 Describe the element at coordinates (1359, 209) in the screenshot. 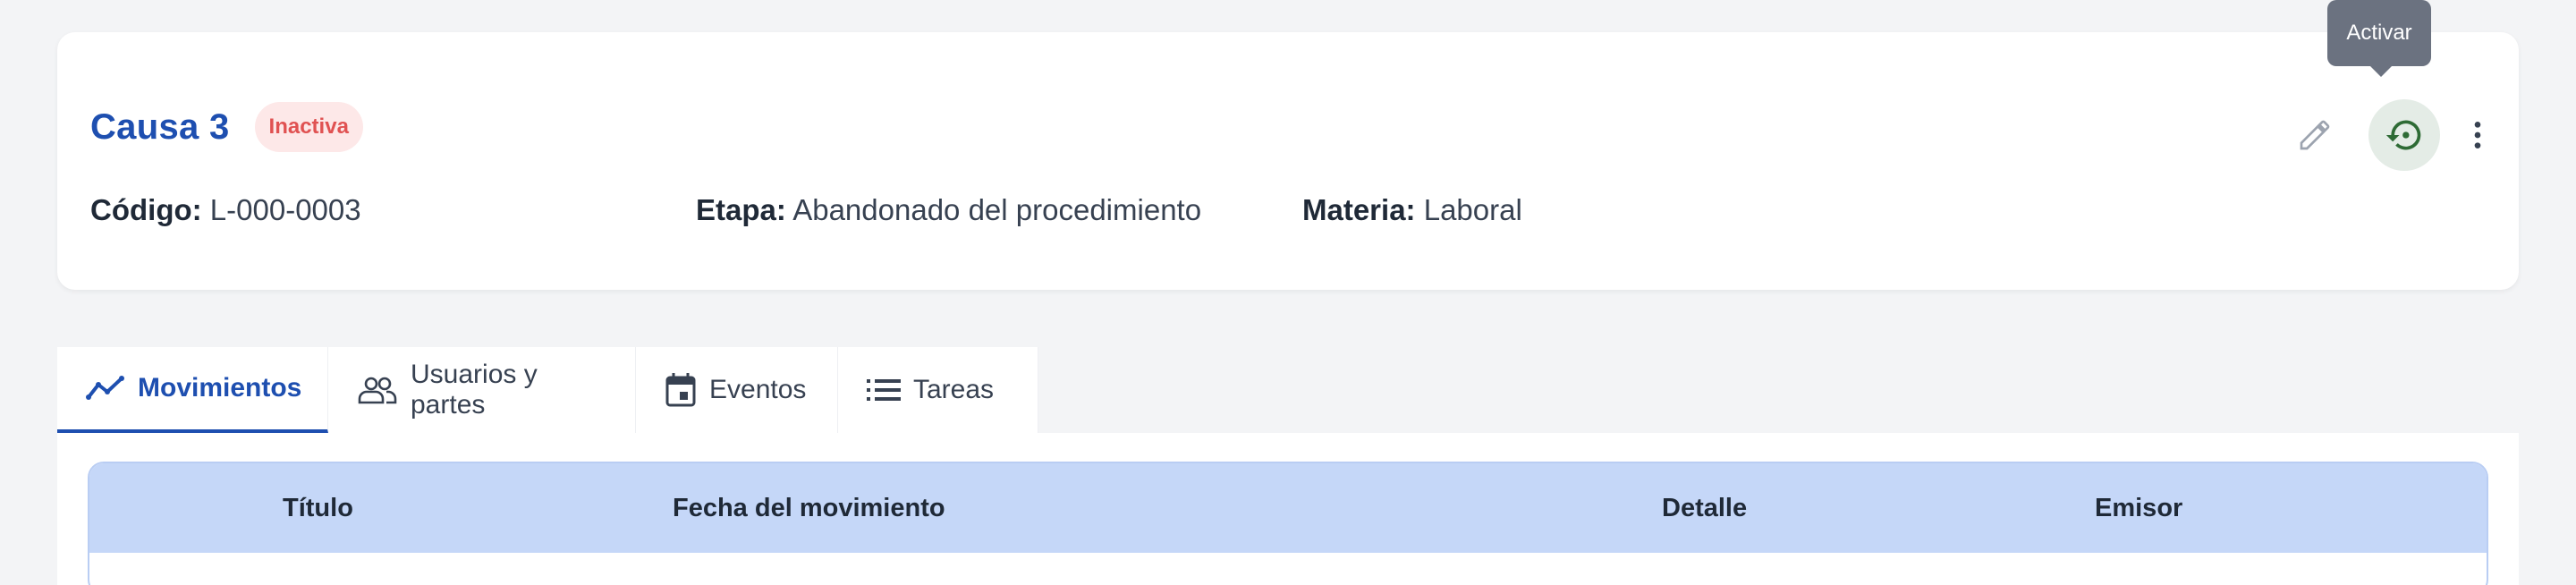

I see `meta-materia-label: Materia:` at that location.